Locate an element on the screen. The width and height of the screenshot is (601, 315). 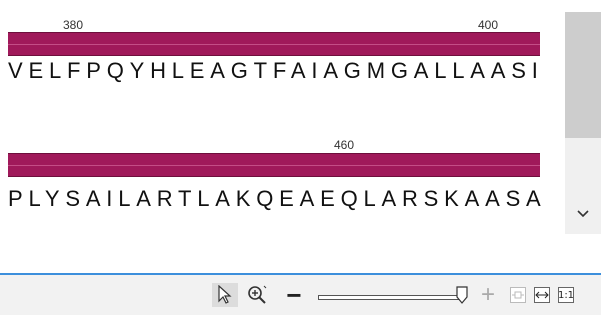
select-tool-button is located at coordinates (225, 295).